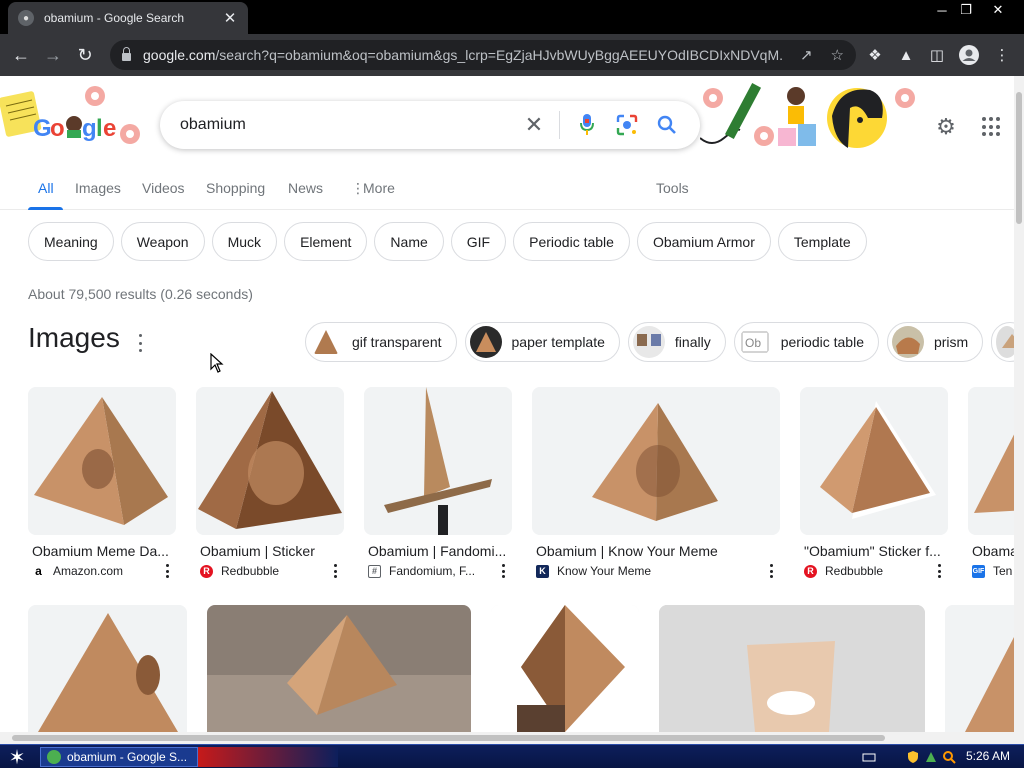 The image size is (1024, 770). What do you see at coordinates (869, 757) in the screenshot?
I see `keyboard-icon` at bounding box center [869, 757].